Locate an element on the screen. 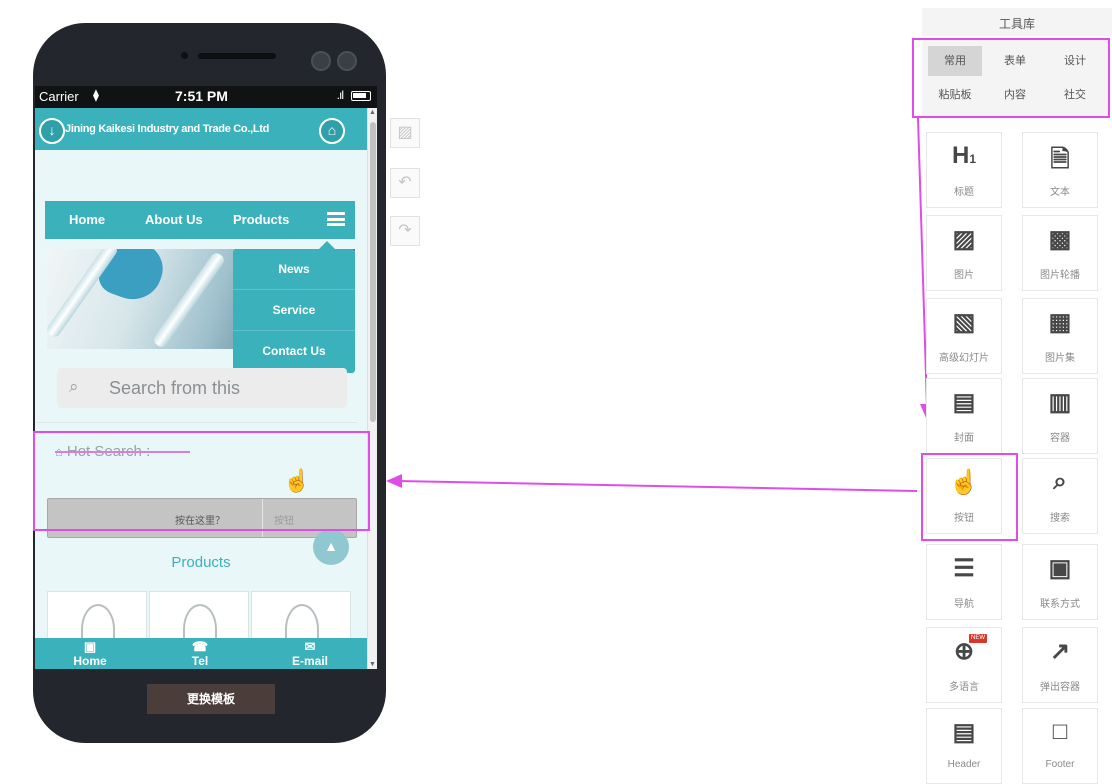 This screenshot has width=1112, height=784. tile-header: ▤ Header is located at coordinates (964, 746).